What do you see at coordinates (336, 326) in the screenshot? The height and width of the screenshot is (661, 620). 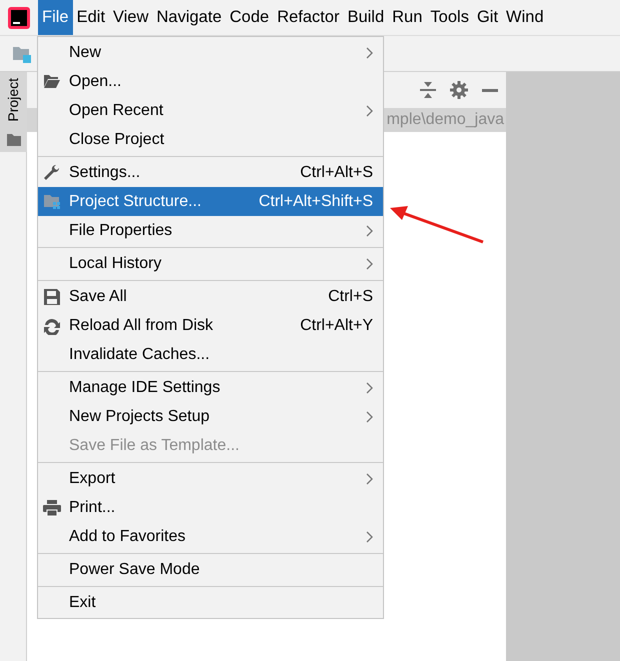 I see `shortcut-text: Ctrl+Alt+Y` at bounding box center [336, 326].